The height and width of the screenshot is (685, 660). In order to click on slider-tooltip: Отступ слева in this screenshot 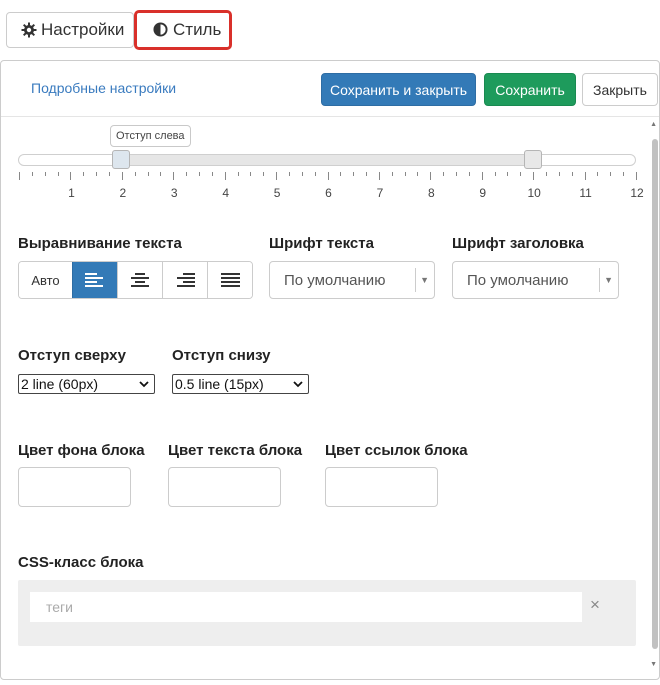, I will do `click(150, 136)`.